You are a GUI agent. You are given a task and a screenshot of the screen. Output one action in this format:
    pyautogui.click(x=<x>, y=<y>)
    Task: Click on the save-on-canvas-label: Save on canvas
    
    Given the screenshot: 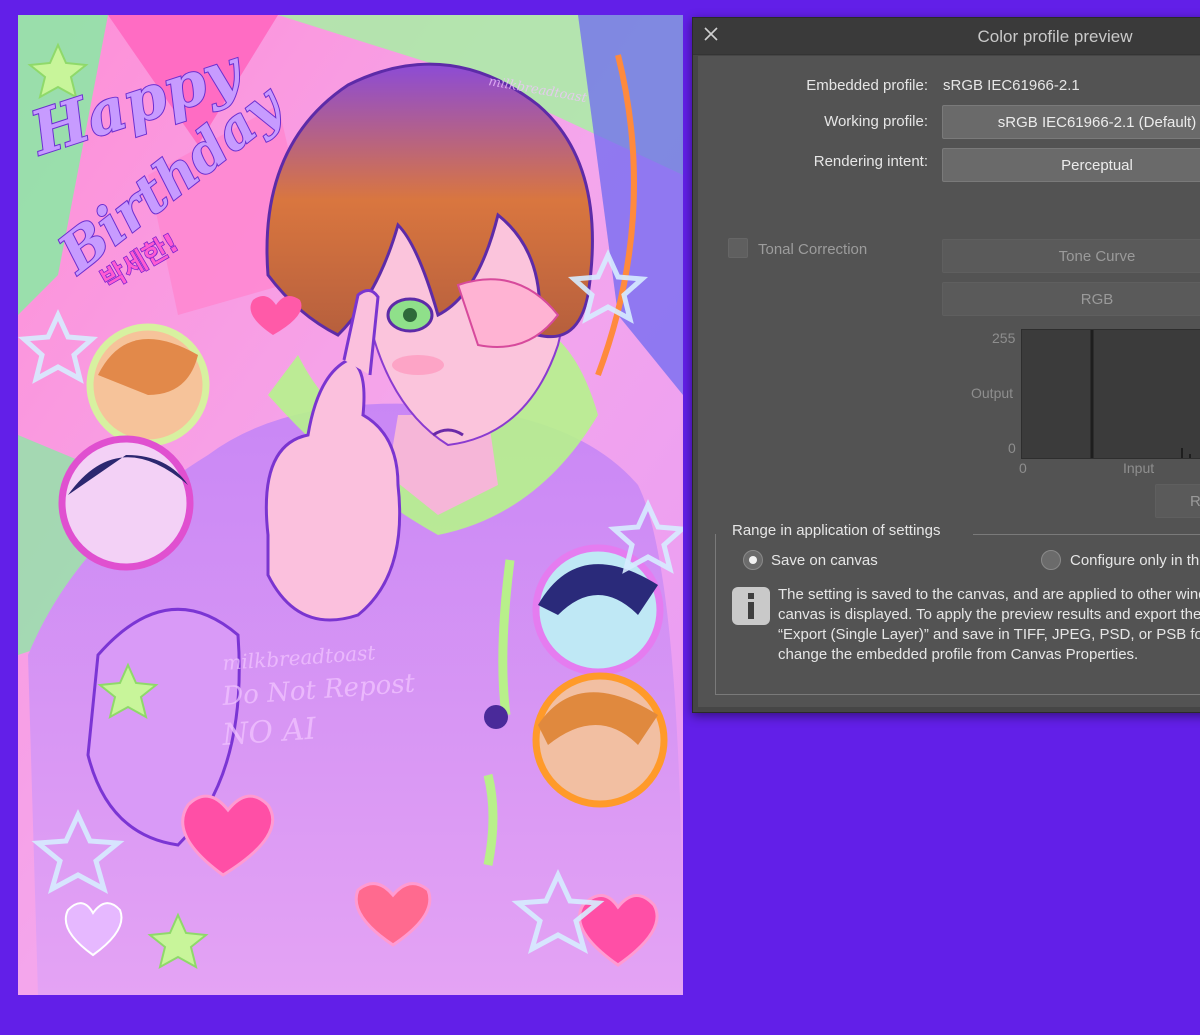 What is the action you would take?
    pyautogui.click(x=824, y=560)
    